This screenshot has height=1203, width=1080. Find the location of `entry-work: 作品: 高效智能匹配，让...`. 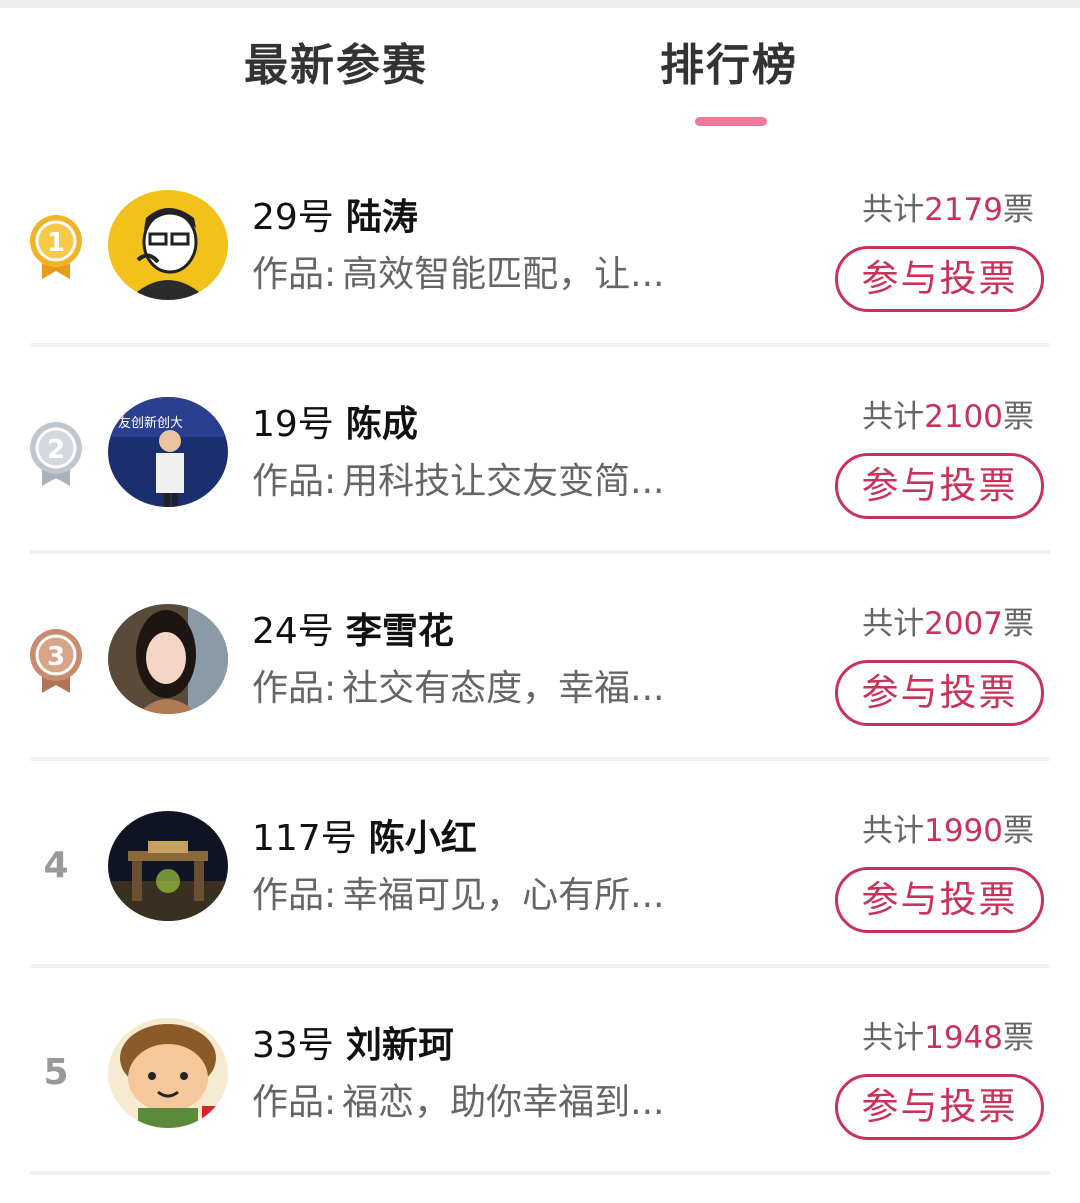

entry-work: 作品: 高效智能匹配，让... is located at coordinates (458, 275).